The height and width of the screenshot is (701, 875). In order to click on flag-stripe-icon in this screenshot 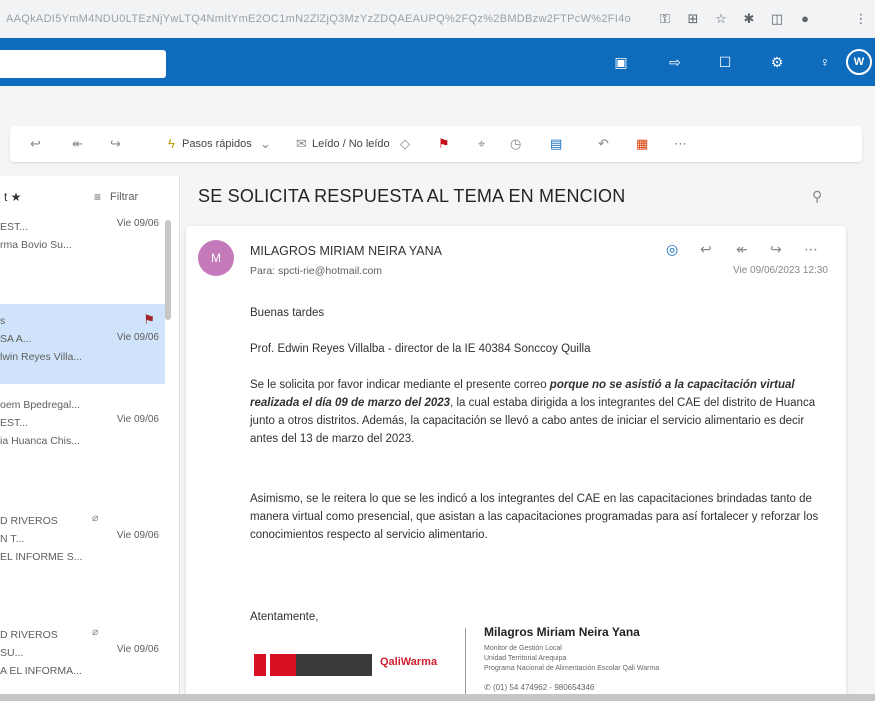, I will do `click(260, 665)`.